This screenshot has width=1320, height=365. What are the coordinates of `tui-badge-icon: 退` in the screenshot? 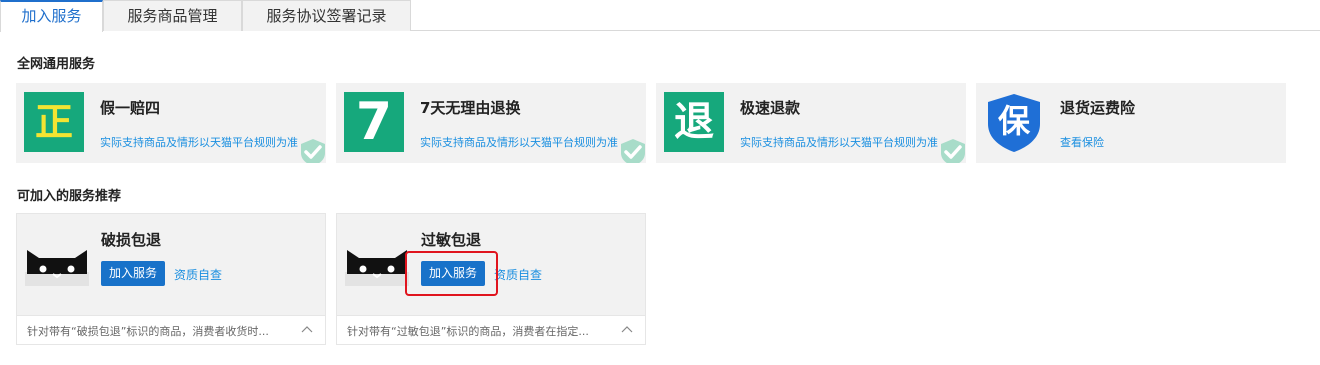 It's located at (694, 122).